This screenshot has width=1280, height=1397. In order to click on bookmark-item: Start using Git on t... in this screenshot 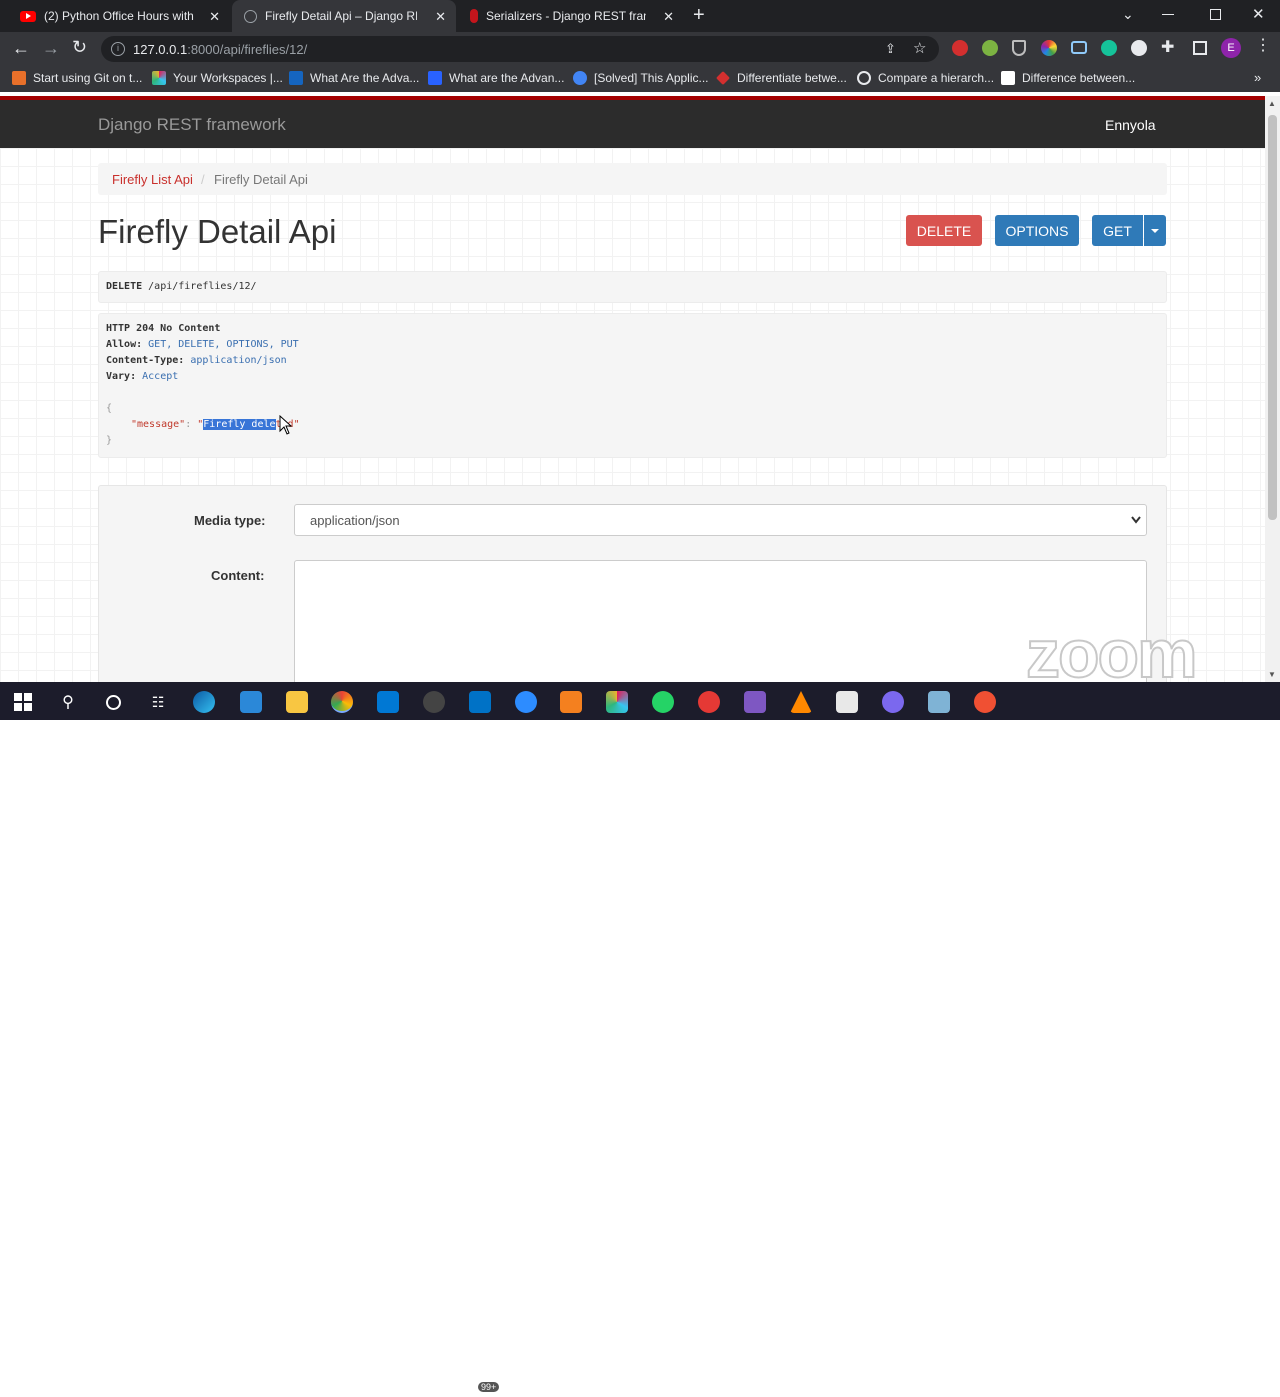, I will do `click(77, 78)`.